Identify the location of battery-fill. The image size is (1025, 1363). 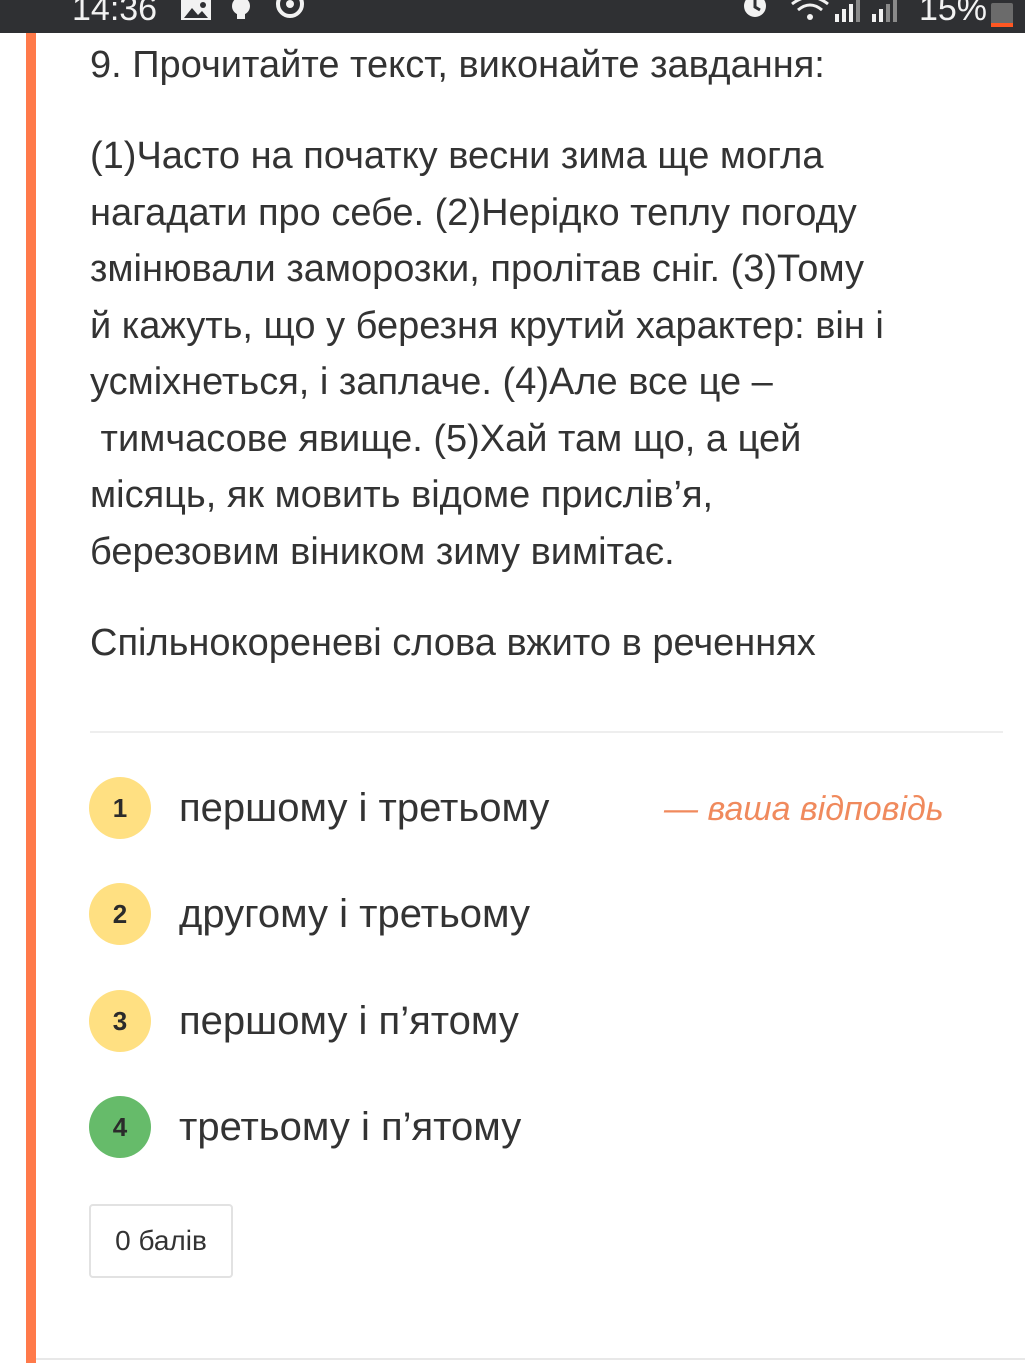
(1002, 25).